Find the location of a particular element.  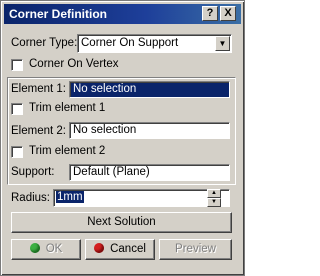

element2-value: No selection is located at coordinates (105, 130).